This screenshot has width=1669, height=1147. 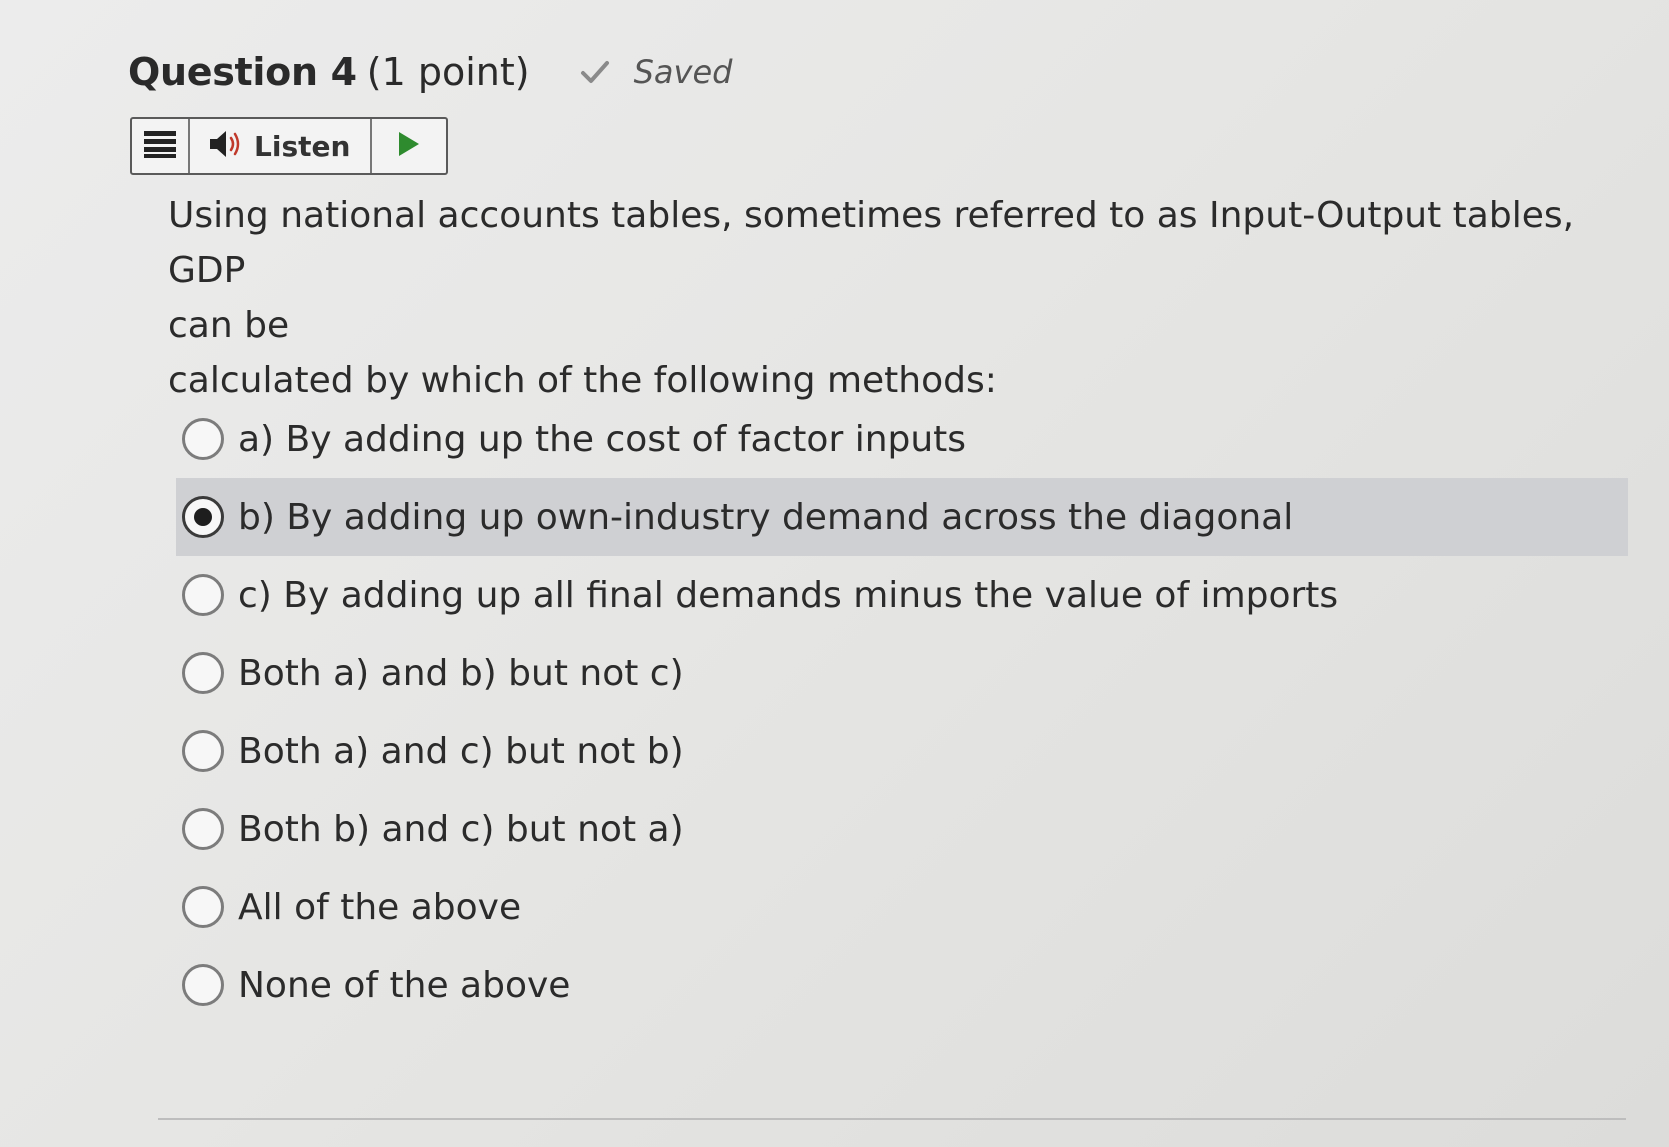 I want to click on answer-option-ab: Both a) and b) but not c), so click(x=902, y=673).